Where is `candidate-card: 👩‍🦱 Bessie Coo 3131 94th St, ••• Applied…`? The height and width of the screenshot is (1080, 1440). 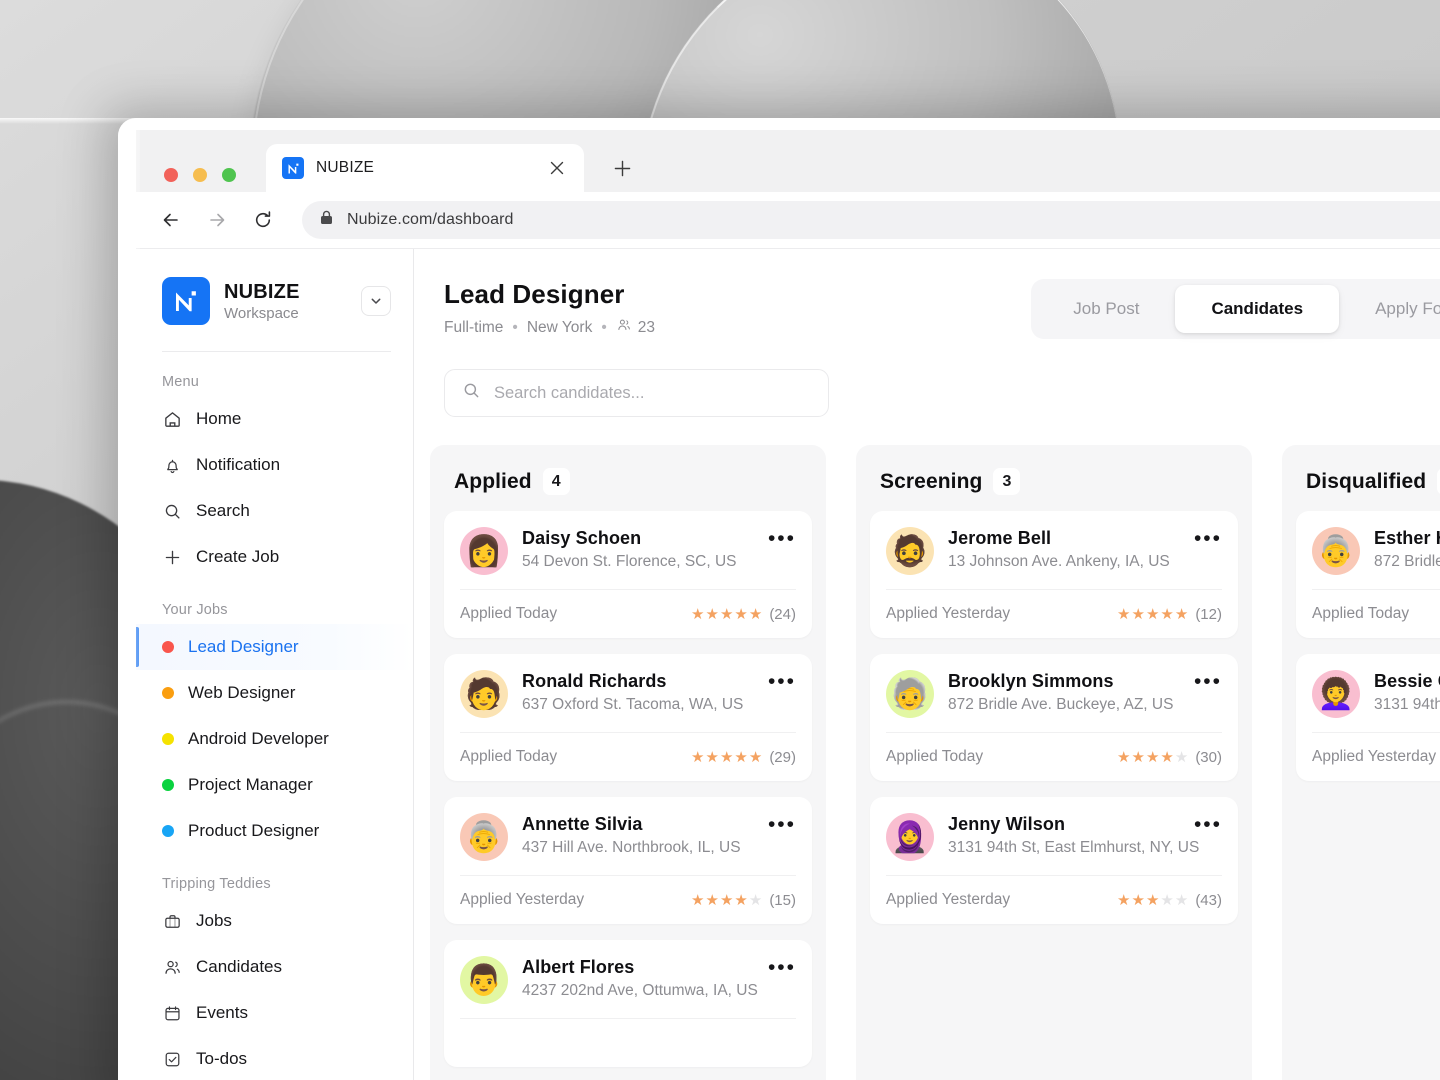 candidate-card: 👩‍🦱 Bessie Coo 3131 94th St, ••• Applied… is located at coordinates (1368, 717).